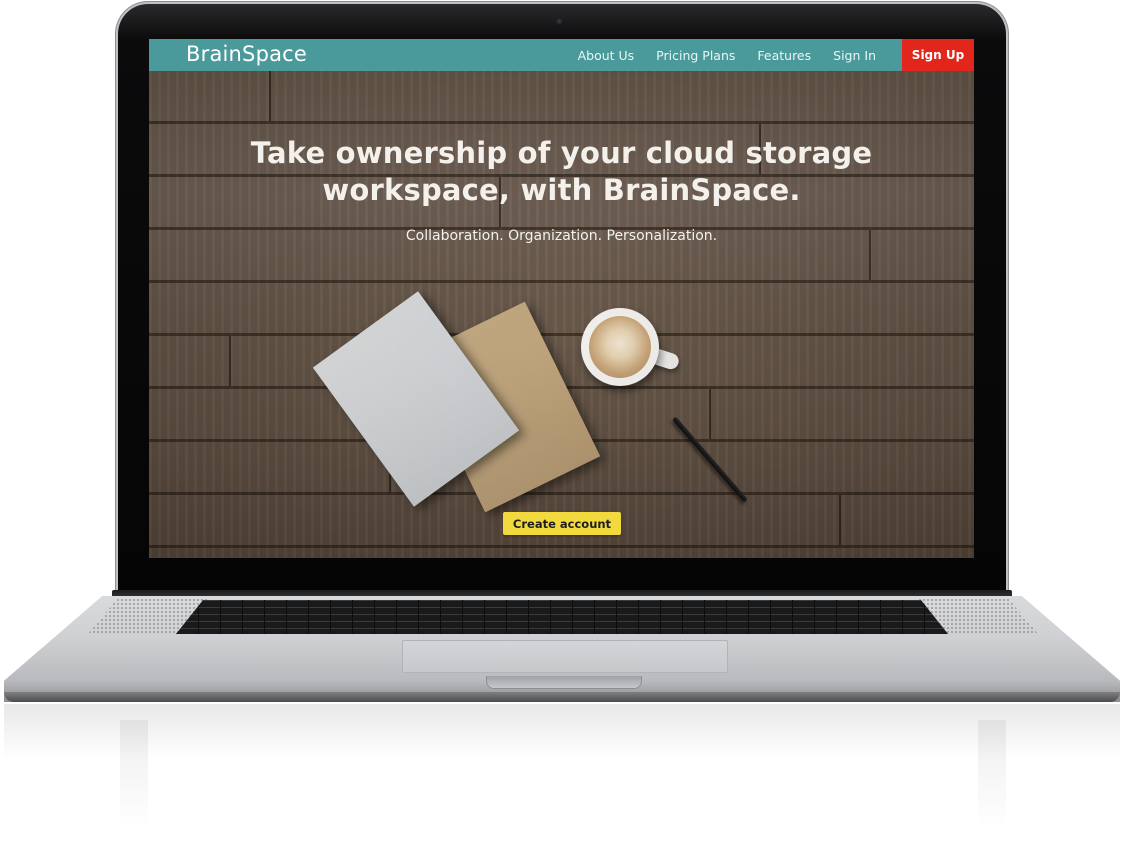 This screenshot has height=842, width=1124. Describe the element at coordinates (695, 55) in the screenshot. I see `nav-link-pricing-plans: Pricing Plans` at that location.